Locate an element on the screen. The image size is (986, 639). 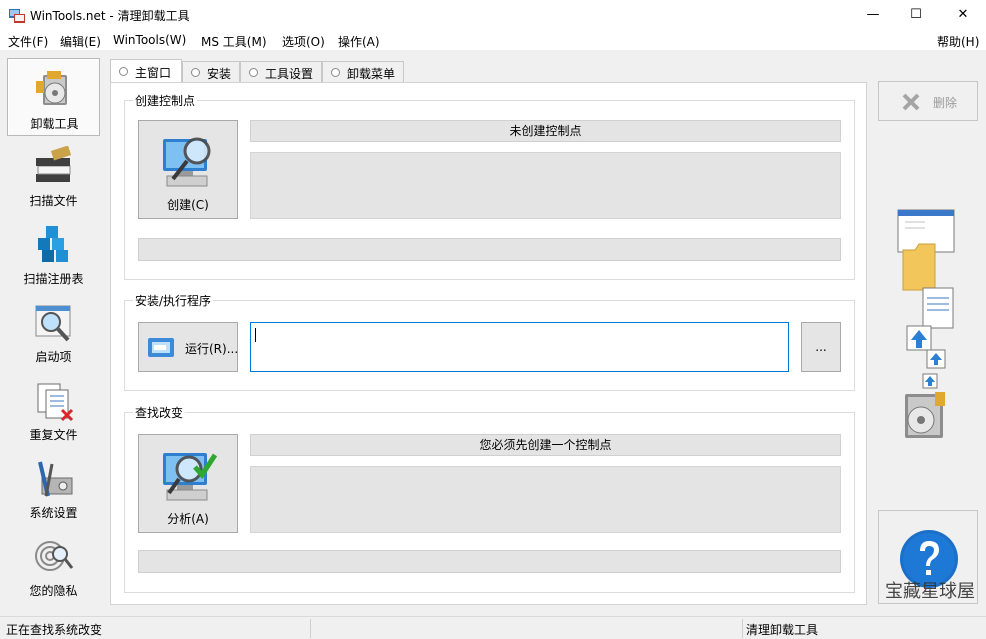
scan-registry-icon is located at coordinates (53, 244).